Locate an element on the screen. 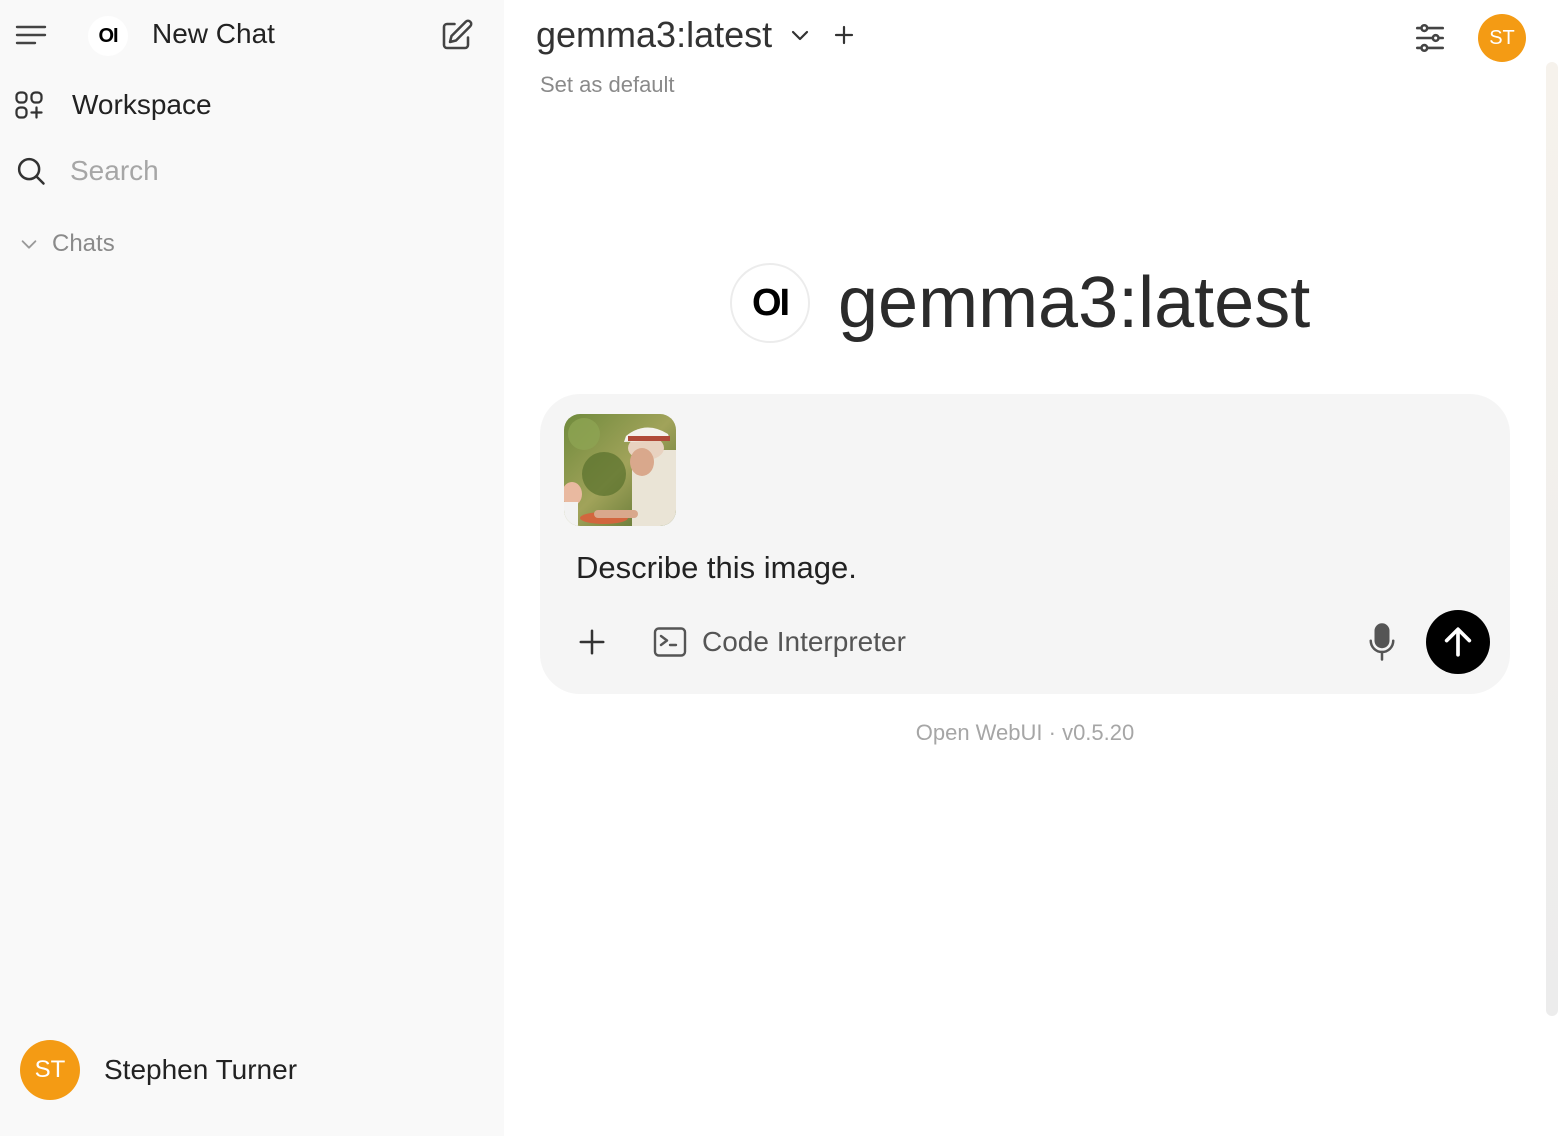 This screenshot has height=1136, width=1558. sliders-icon is located at coordinates (1430, 38).